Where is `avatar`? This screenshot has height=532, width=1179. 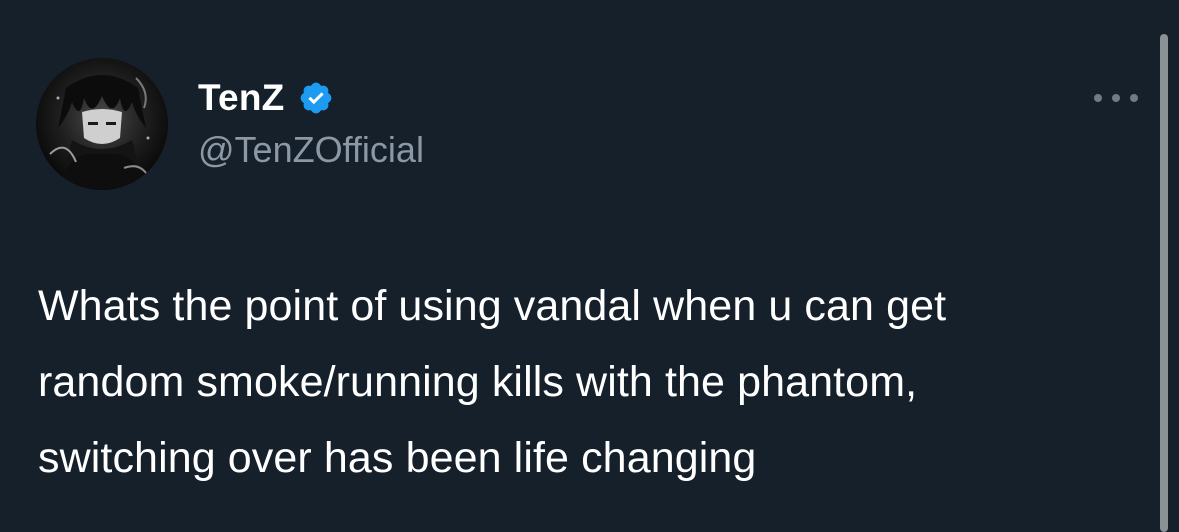 avatar is located at coordinates (102, 124).